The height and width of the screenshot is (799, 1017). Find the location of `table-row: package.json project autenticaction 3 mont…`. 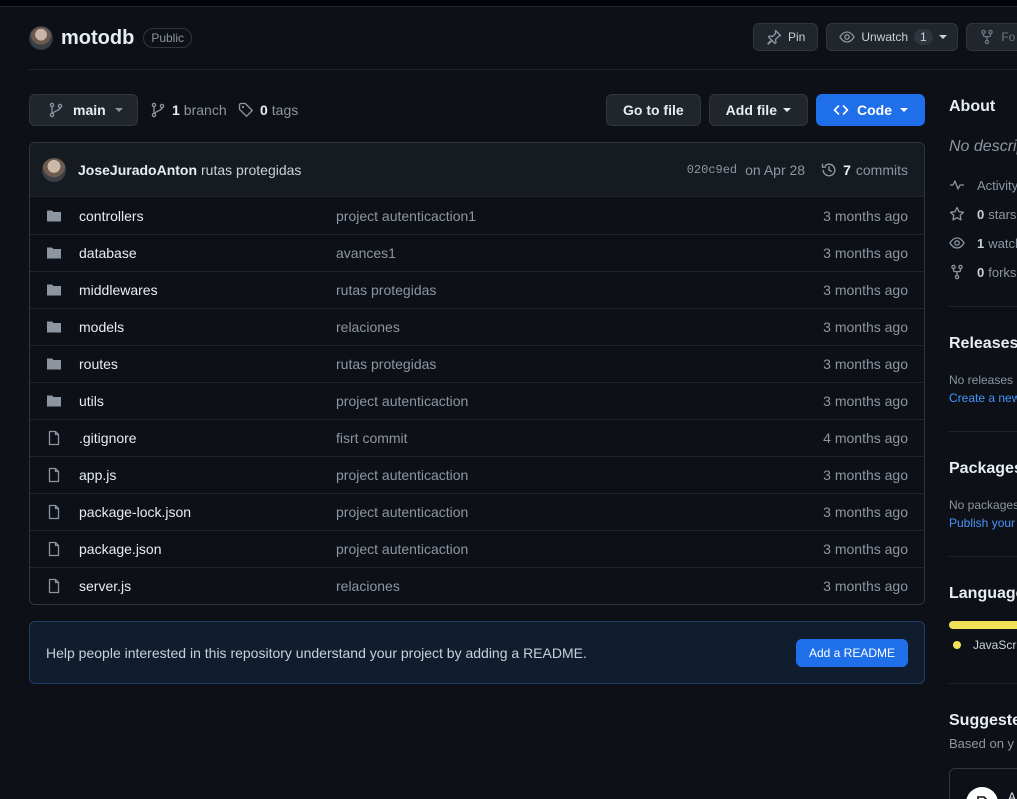

table-row: package.json project autenticaction 3 mont… is located at coordinates (477, 548).